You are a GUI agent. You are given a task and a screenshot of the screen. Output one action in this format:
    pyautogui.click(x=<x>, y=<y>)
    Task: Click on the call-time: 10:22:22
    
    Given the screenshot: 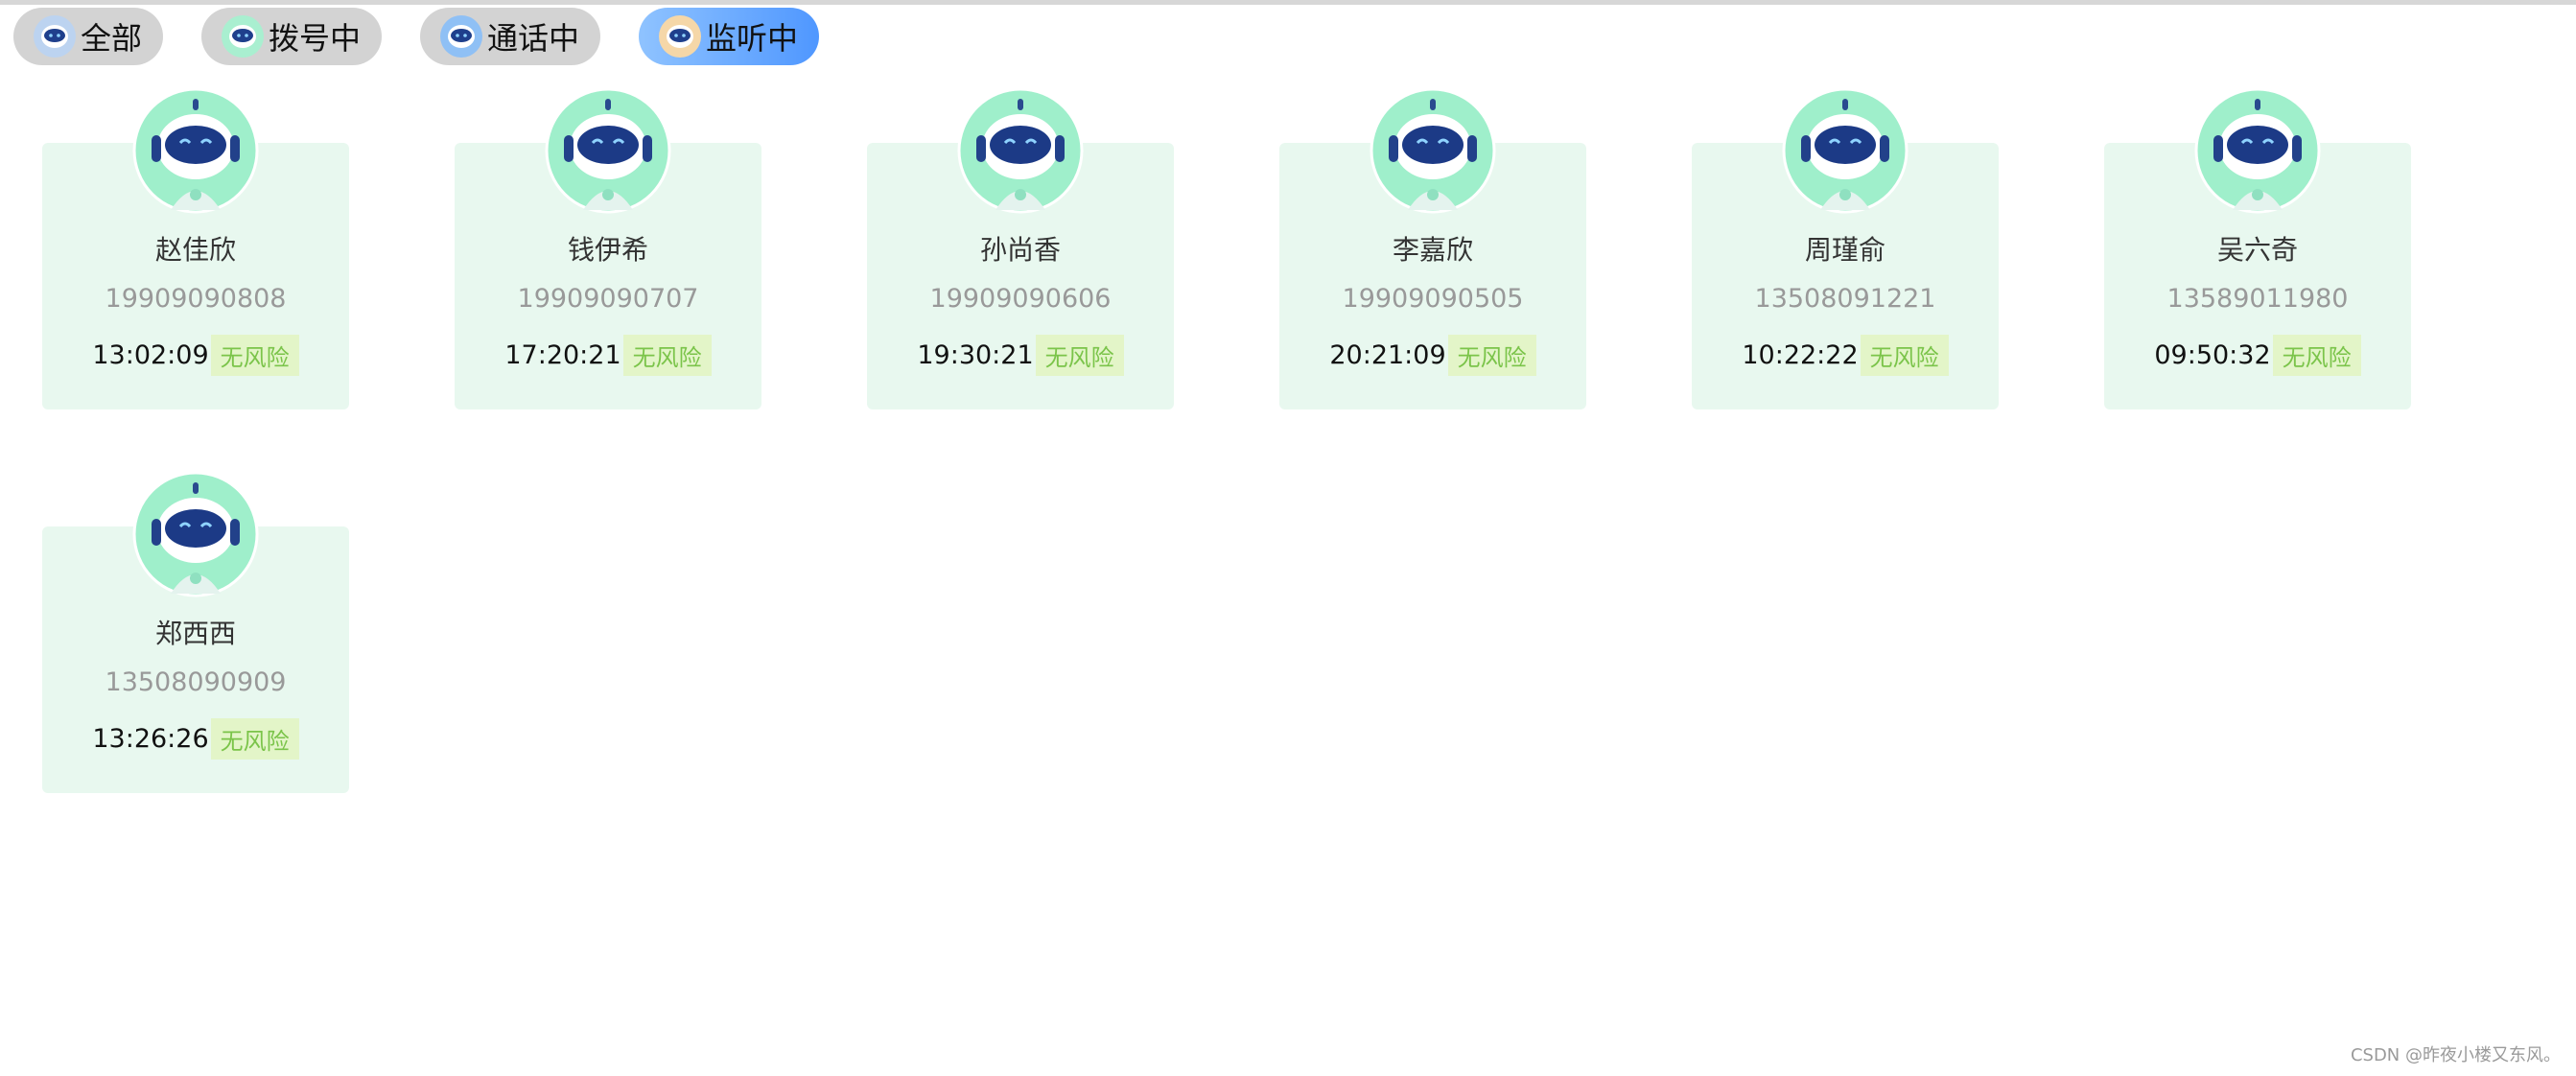 What is the action you would take?
    pyautogui.click(x=1800, y=355)
    